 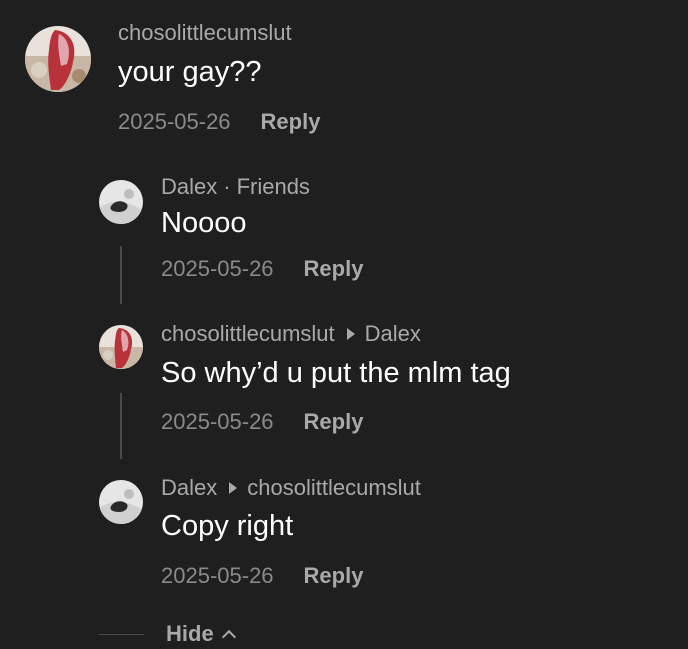 I want to click on chevron-up-icon, so click(x=228, y=636).